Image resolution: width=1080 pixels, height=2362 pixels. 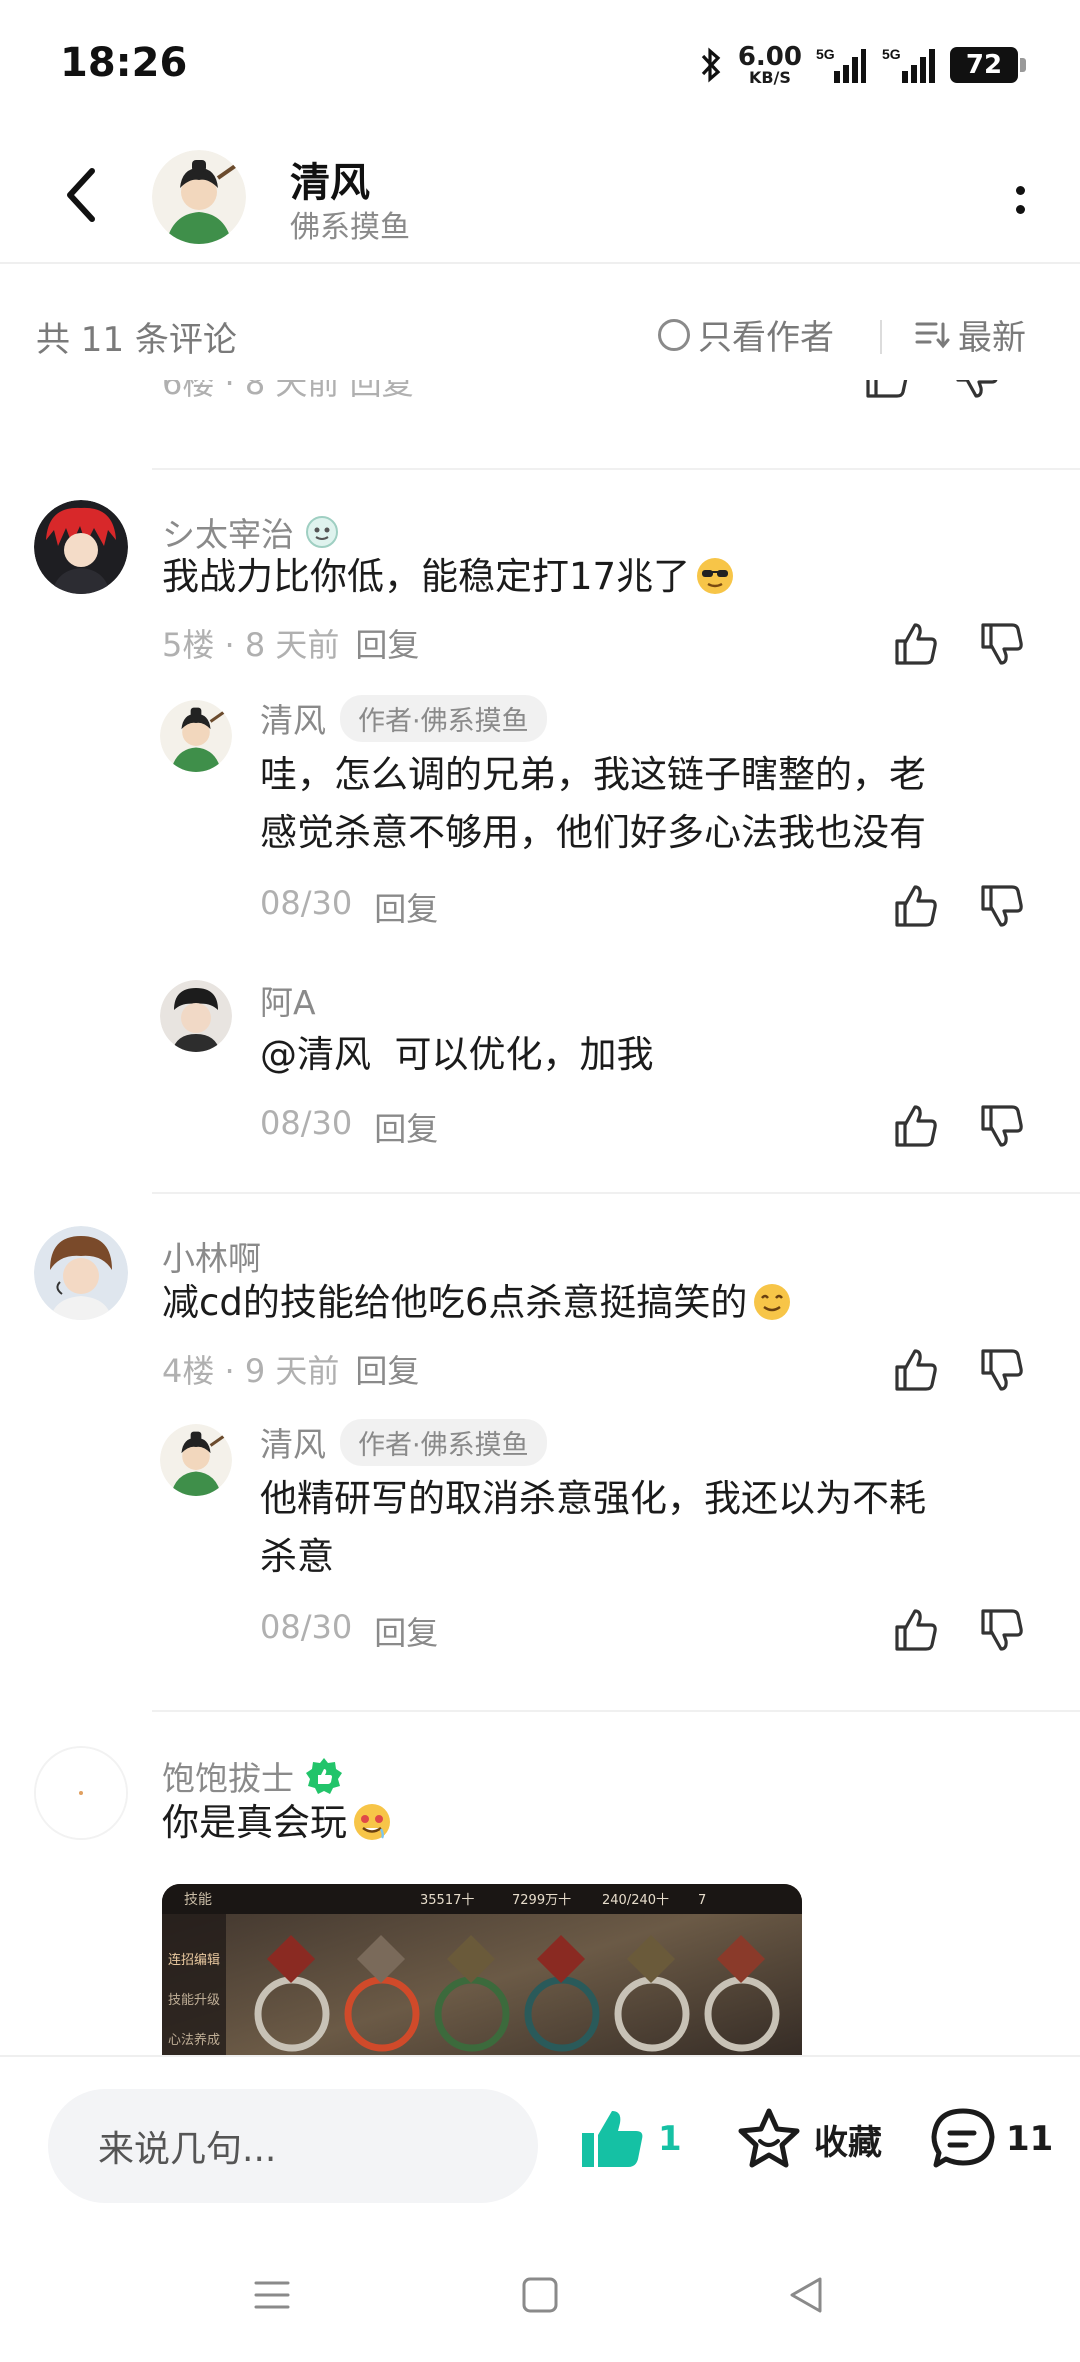 I want to click on favorite-label: 收藏, so click(x=848, y=2142).